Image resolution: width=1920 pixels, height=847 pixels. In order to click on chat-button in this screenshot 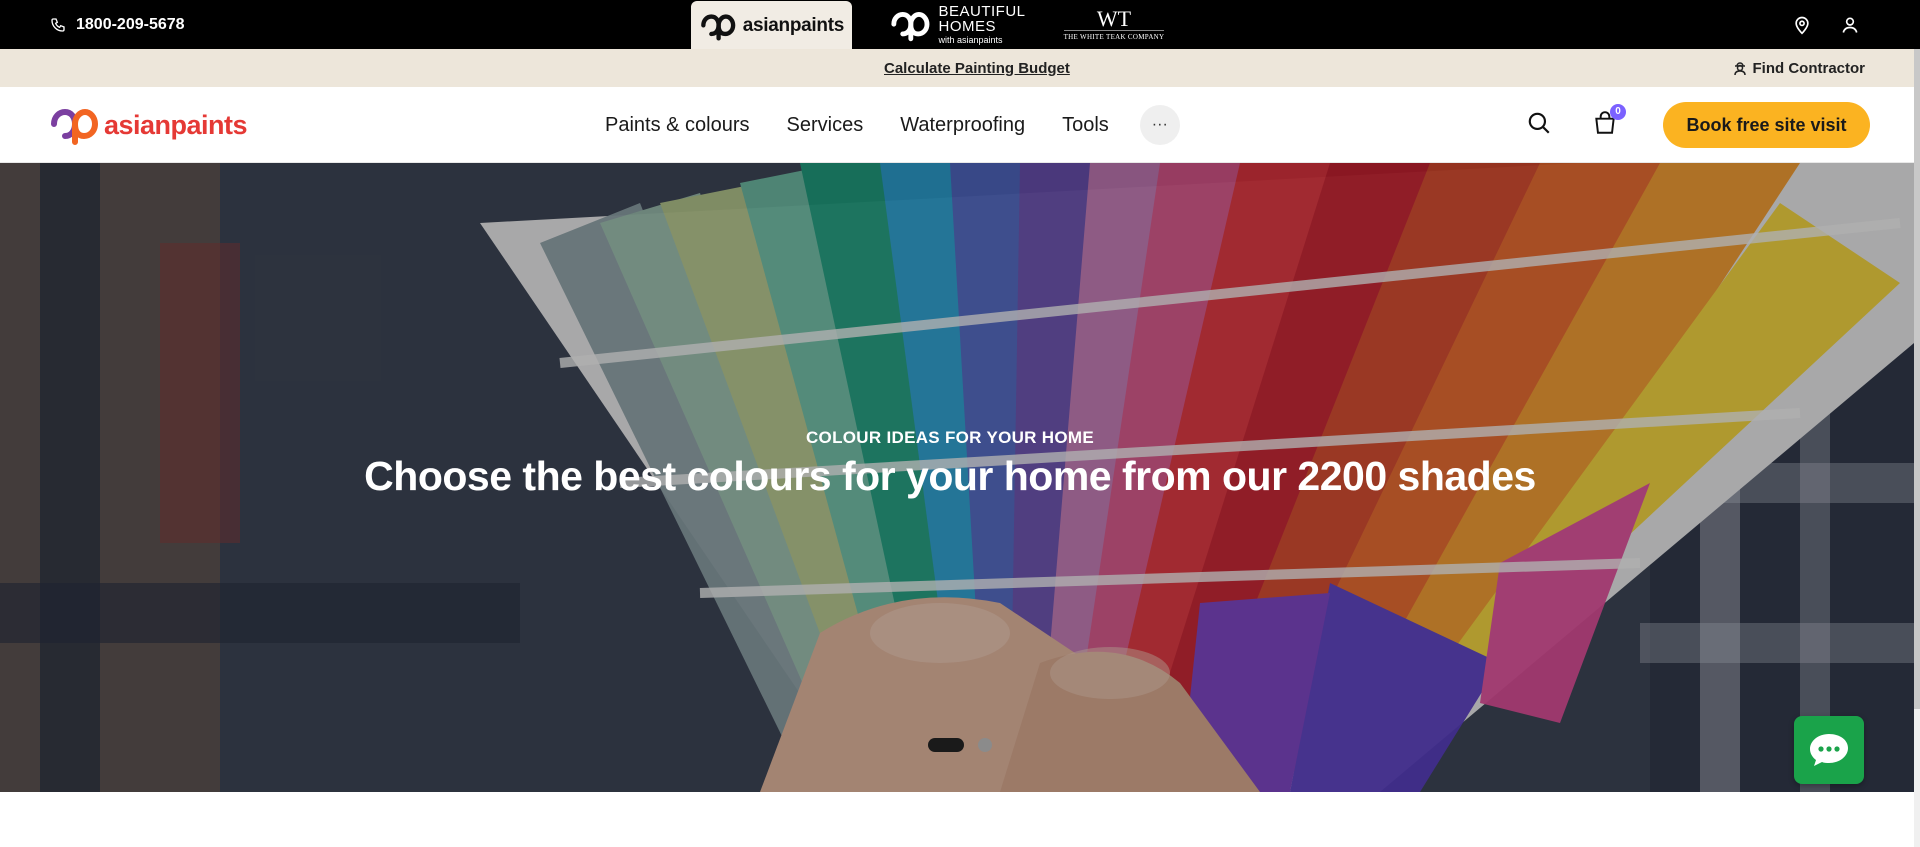, I will do `click(1829, 750)`.